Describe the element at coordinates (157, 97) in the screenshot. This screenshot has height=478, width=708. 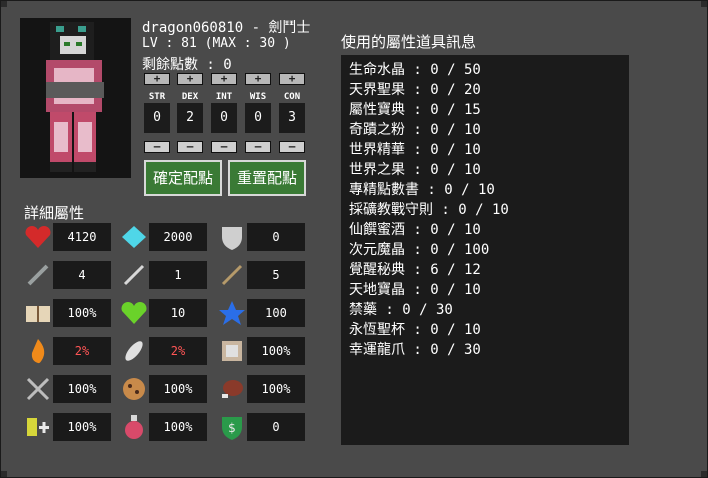
I see `stat-label-str: STR` at that location.